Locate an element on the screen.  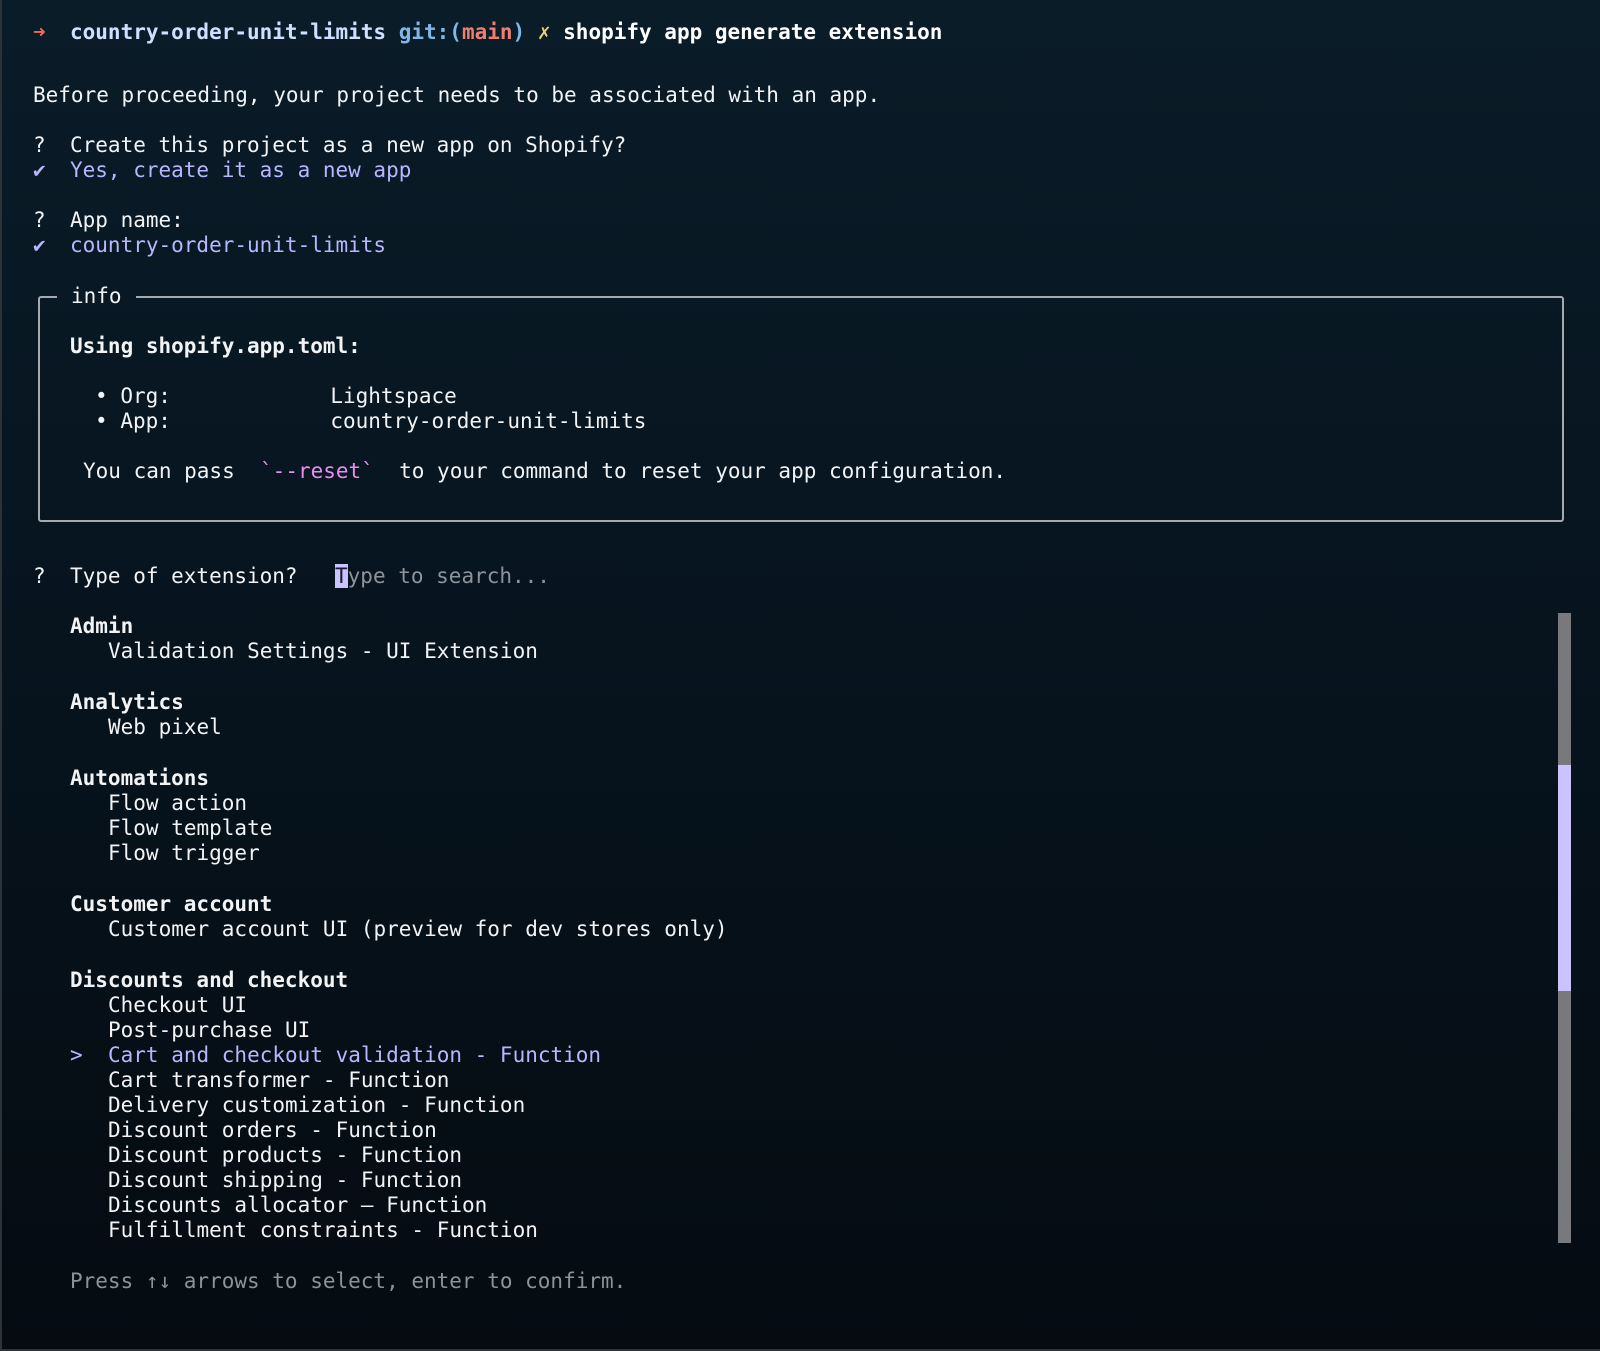
group-label-admin: Admin is located at coordinates (102, 626).